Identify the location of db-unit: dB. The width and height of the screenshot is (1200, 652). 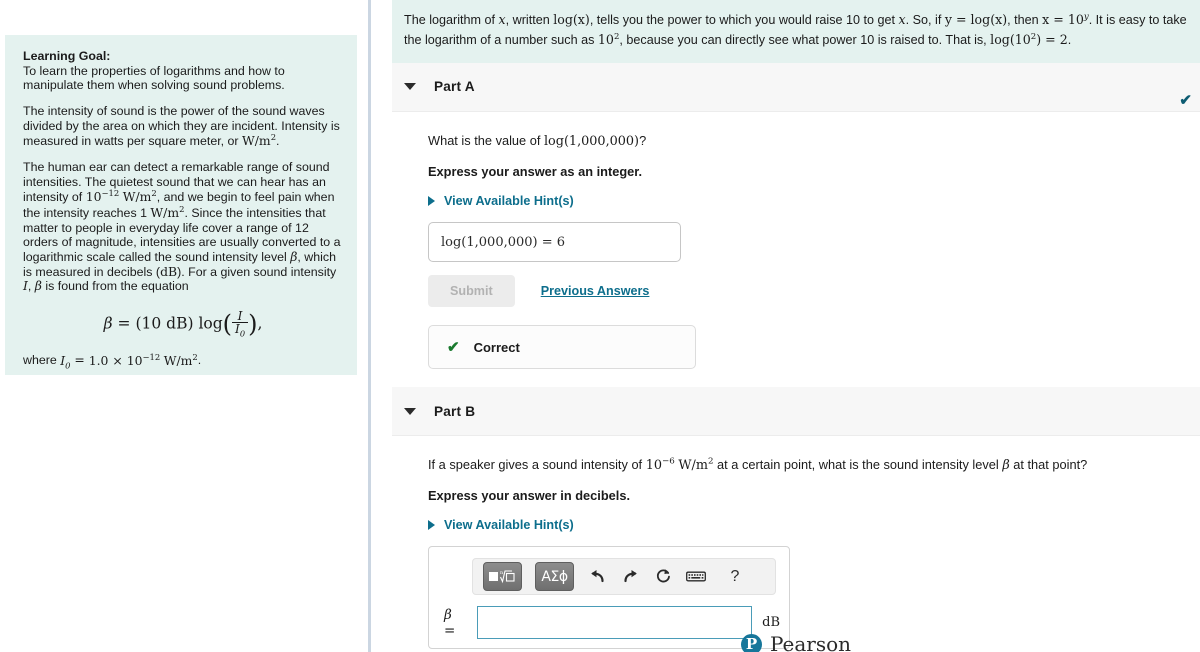
(169, 271).